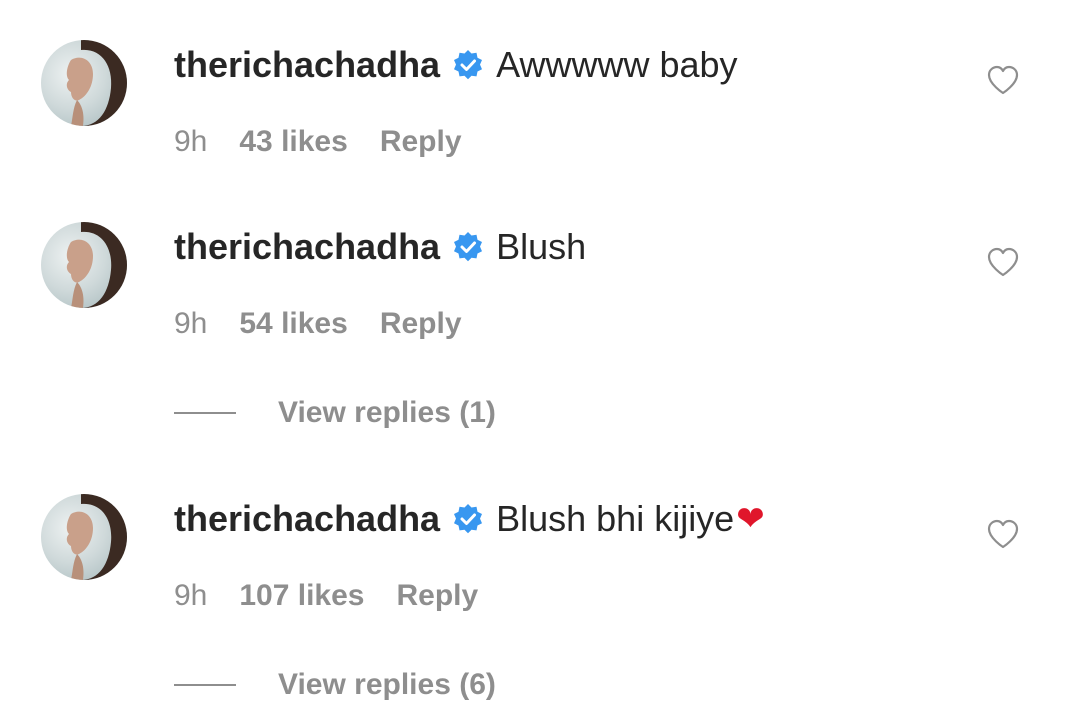 The height and width of the screenshot is (718, 1079). What do you see at coordinates (387, 685) in the screenshot?
I see `view-replies-label: View replies (6)` at bounding box center [387, 685].